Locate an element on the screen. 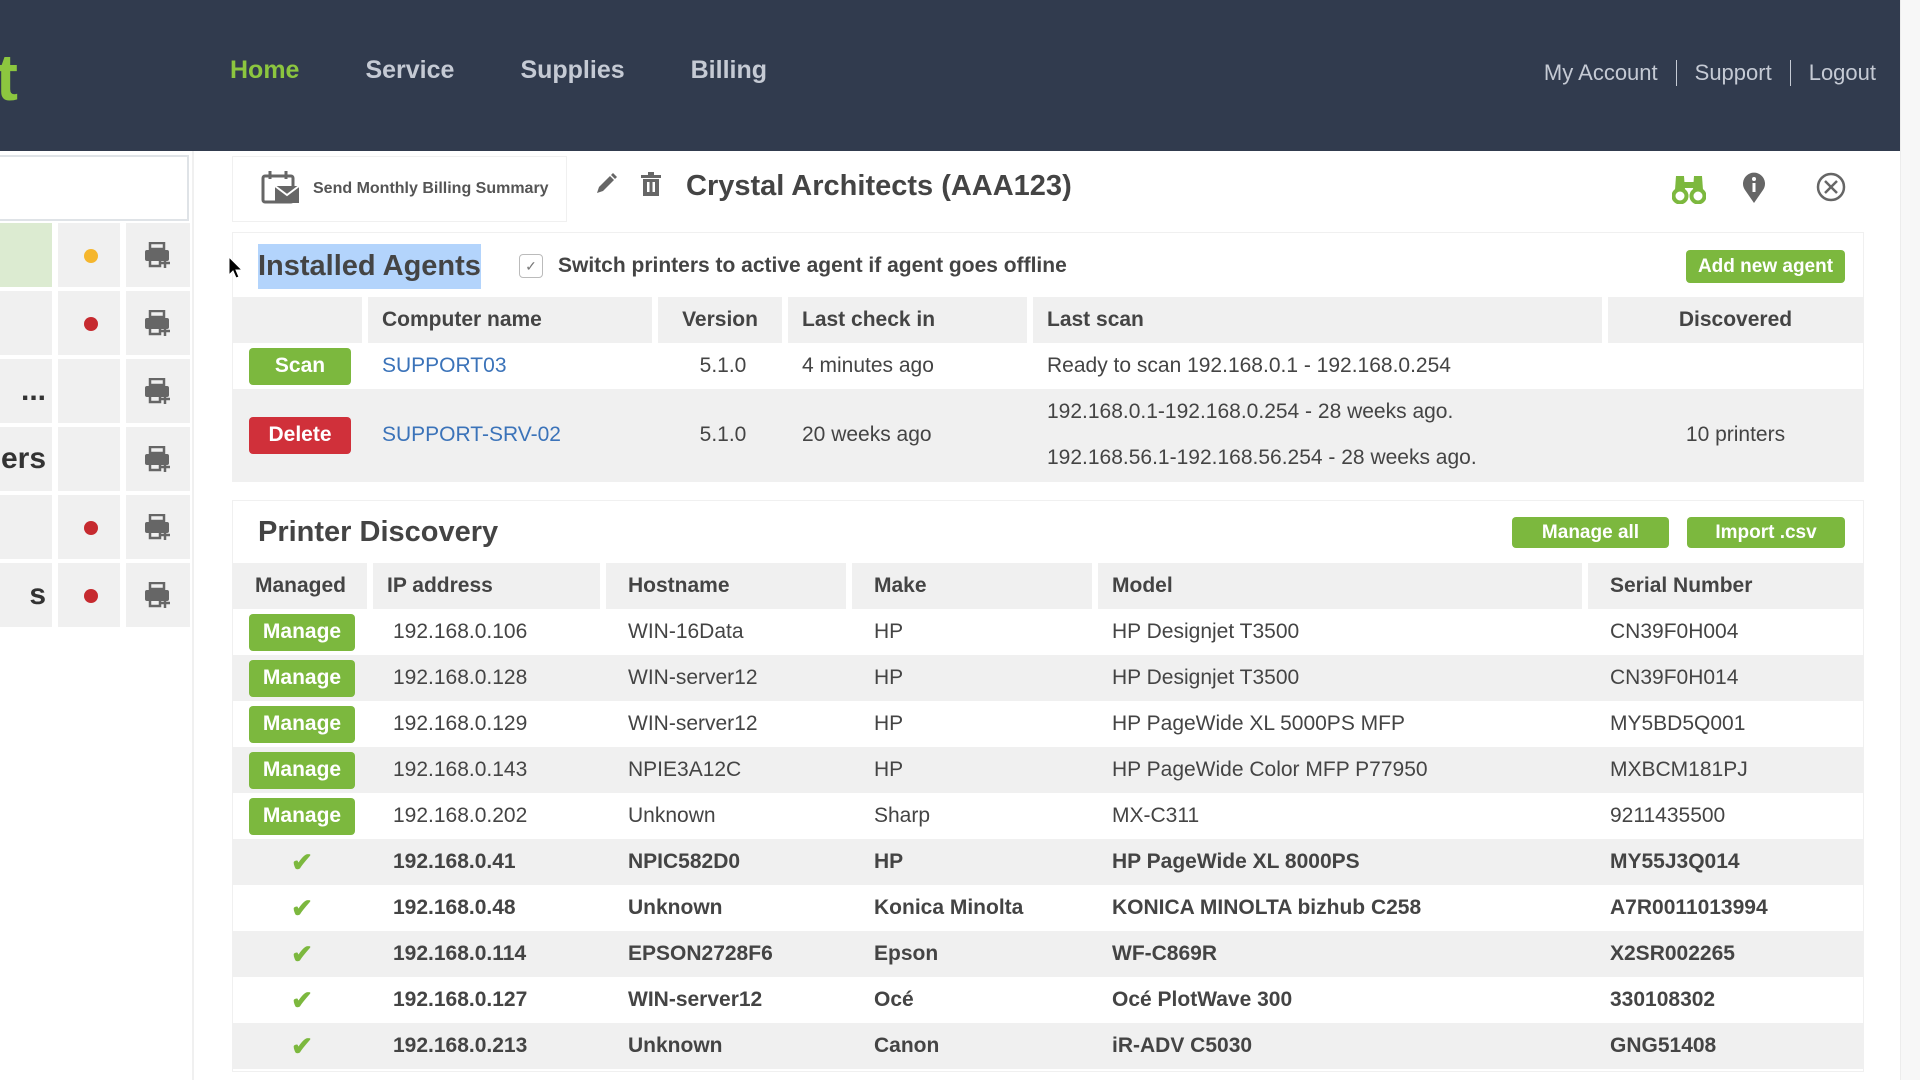  close-circle-icon is located at coordinates (1831, 189).